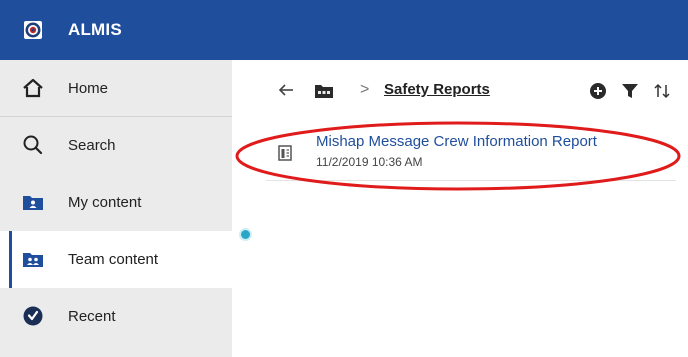  I want to click on sort-icon, so click(662, 91).